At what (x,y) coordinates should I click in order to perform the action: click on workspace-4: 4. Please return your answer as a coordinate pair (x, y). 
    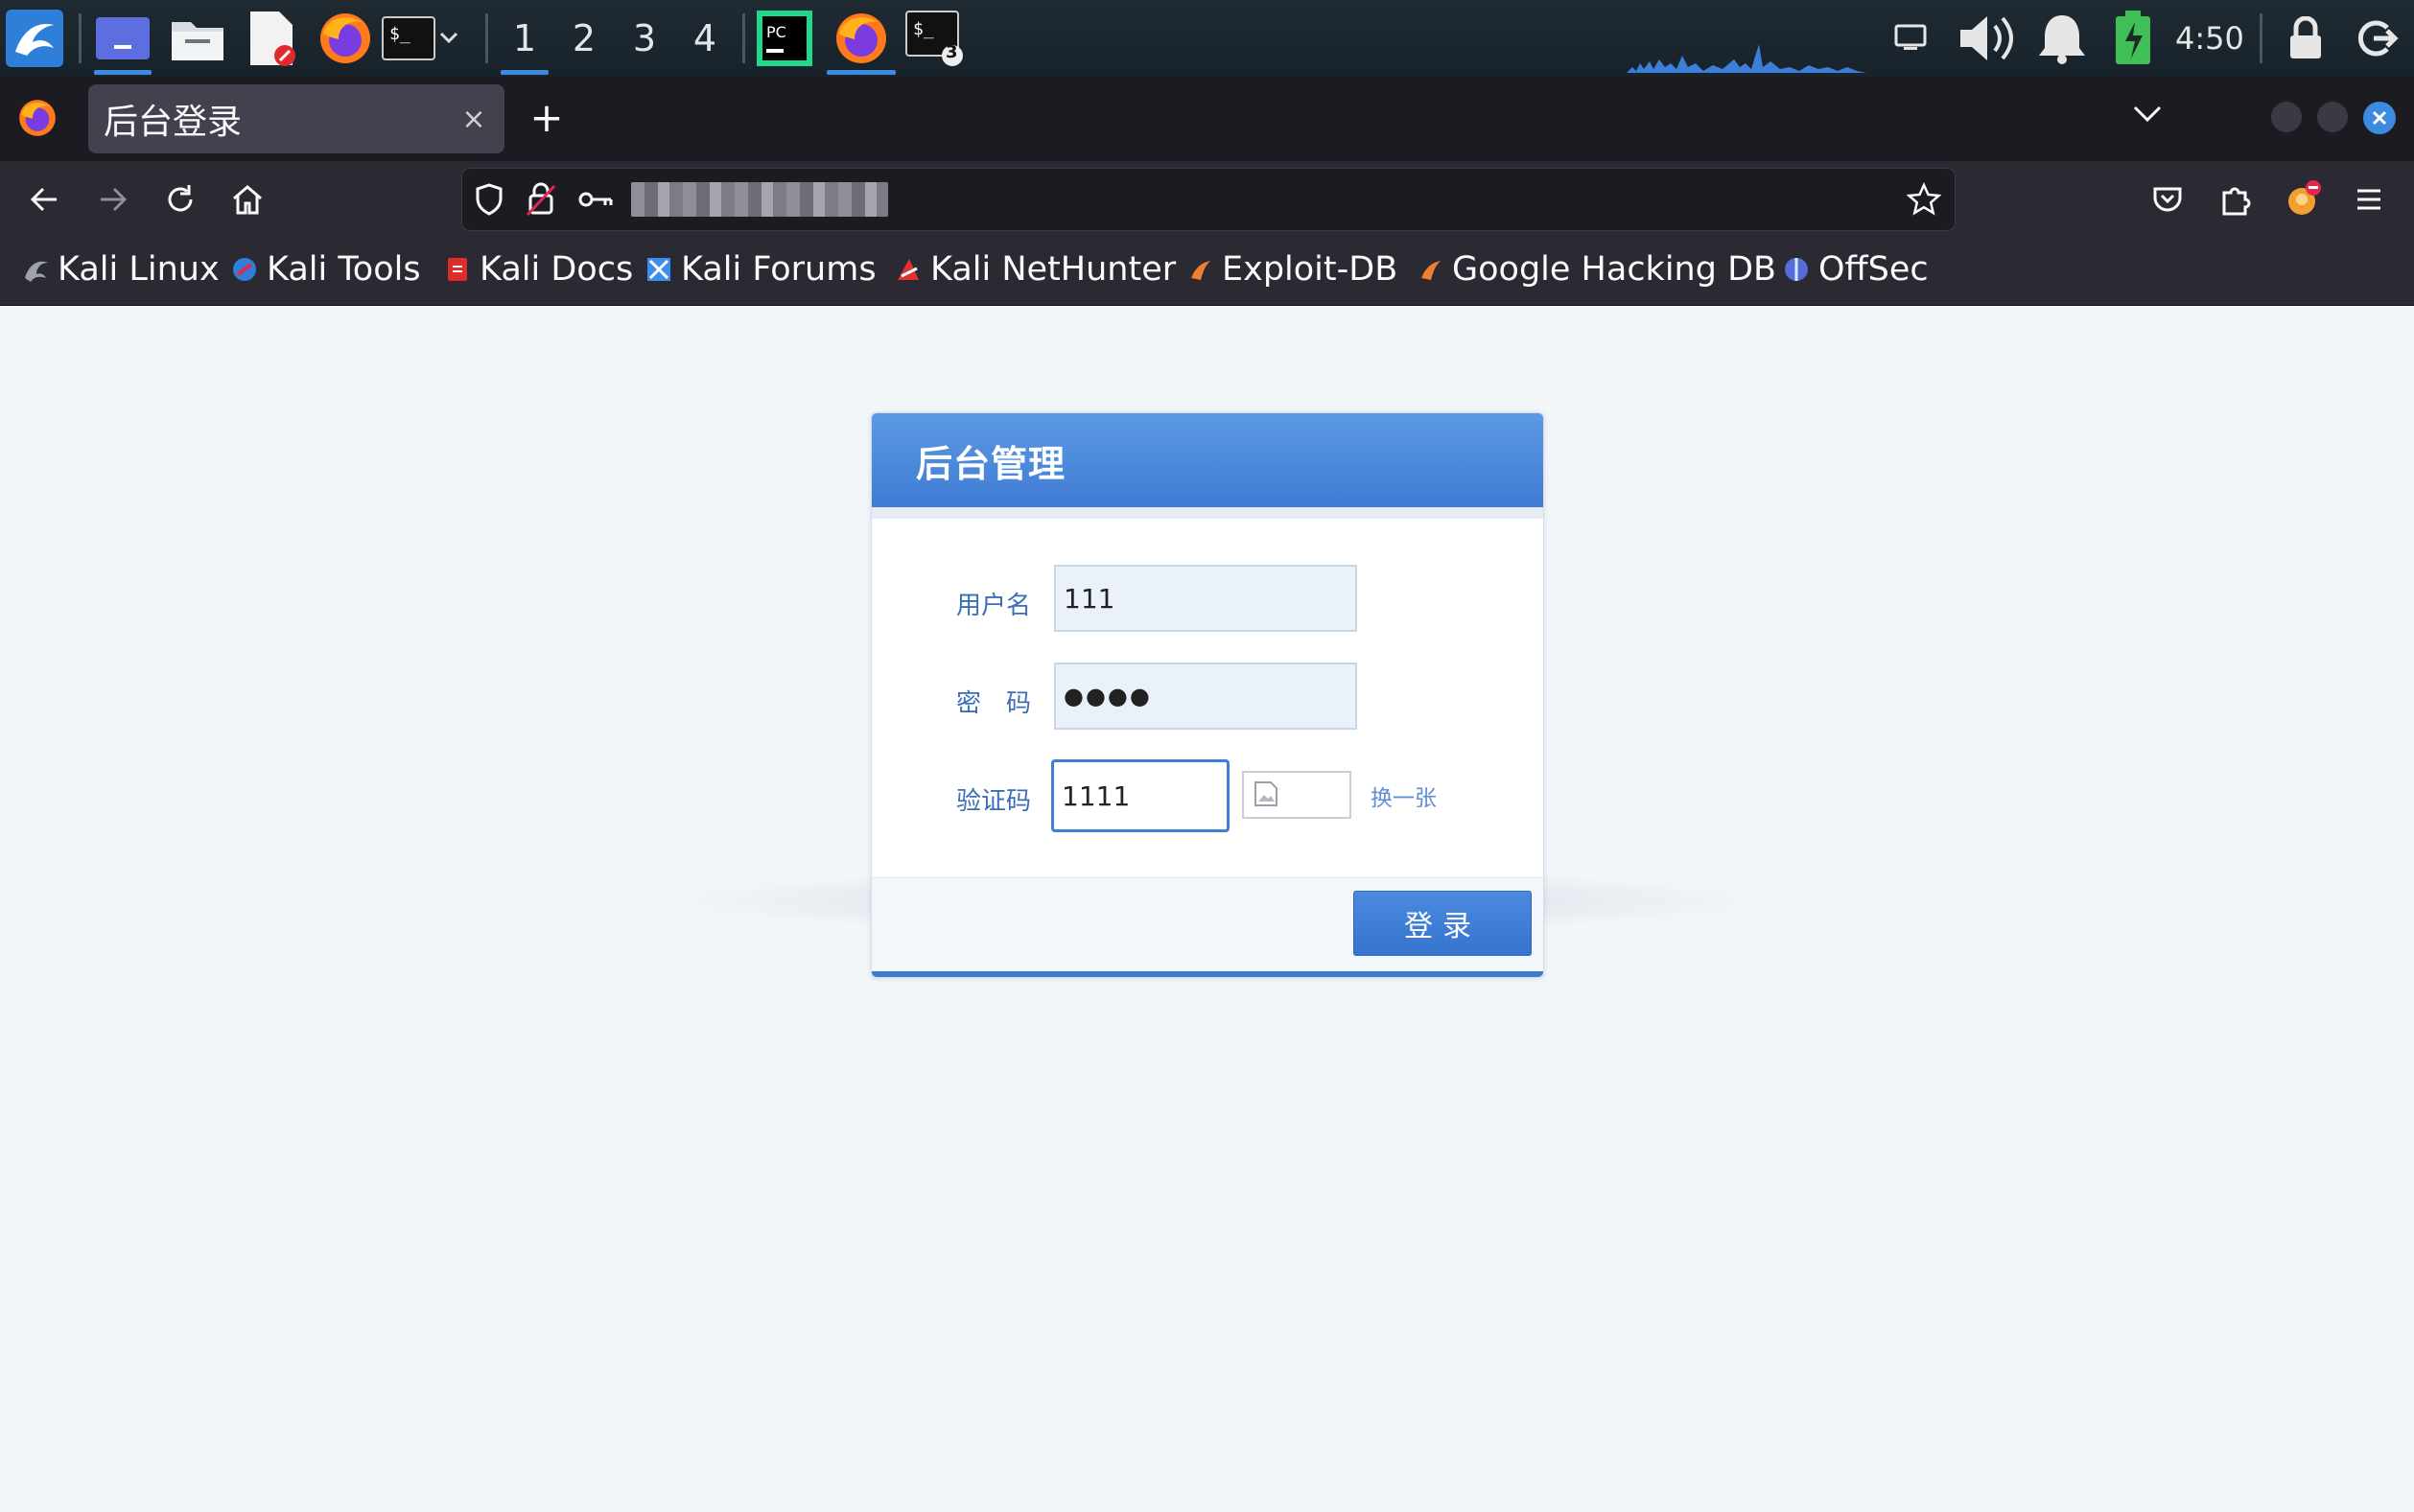
    Looking at the image, I should click on (705, 38).